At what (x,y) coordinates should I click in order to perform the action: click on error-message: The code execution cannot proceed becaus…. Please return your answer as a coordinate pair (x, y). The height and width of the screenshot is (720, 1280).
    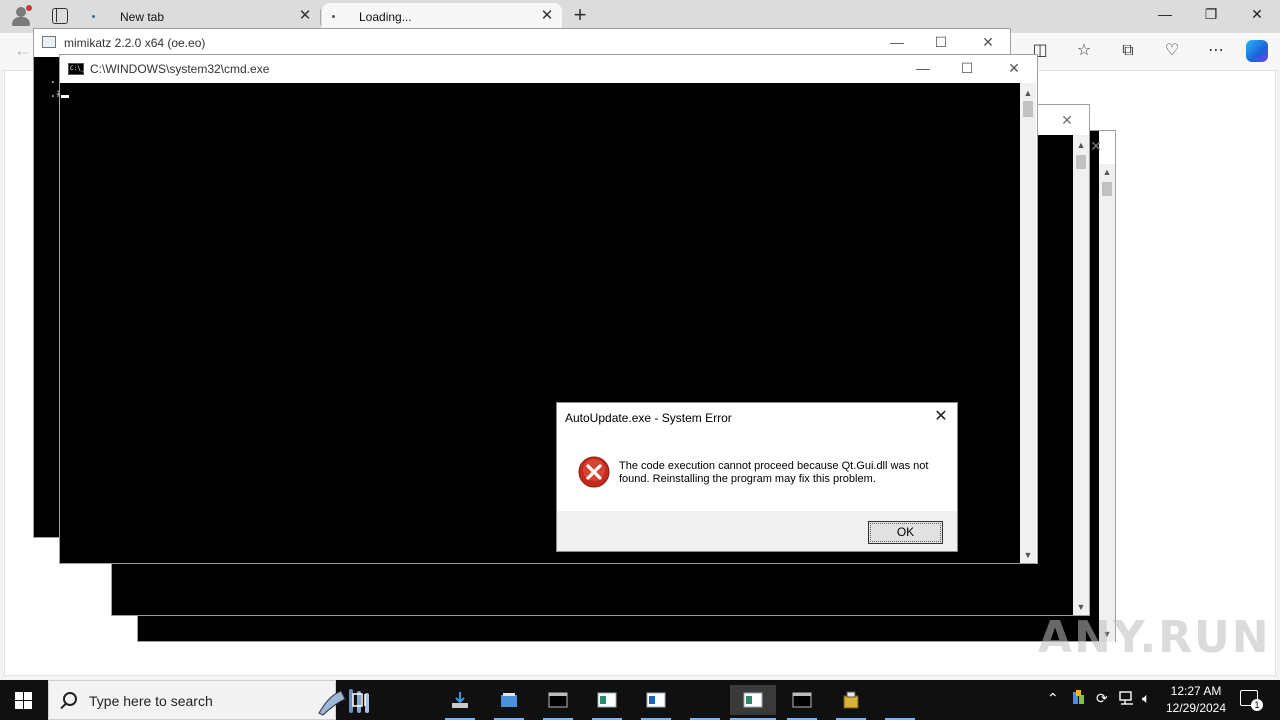
    Looking at the image, I should click on (774, 472).